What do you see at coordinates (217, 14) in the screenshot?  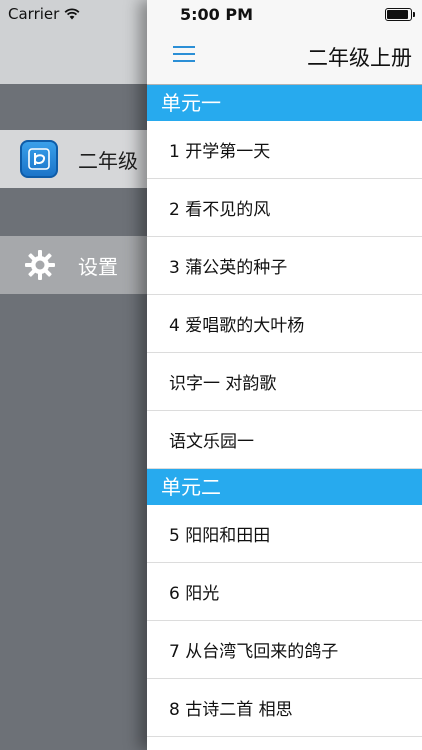 I see `status-time: 5:00 PM` at bounding box center [217, 14].